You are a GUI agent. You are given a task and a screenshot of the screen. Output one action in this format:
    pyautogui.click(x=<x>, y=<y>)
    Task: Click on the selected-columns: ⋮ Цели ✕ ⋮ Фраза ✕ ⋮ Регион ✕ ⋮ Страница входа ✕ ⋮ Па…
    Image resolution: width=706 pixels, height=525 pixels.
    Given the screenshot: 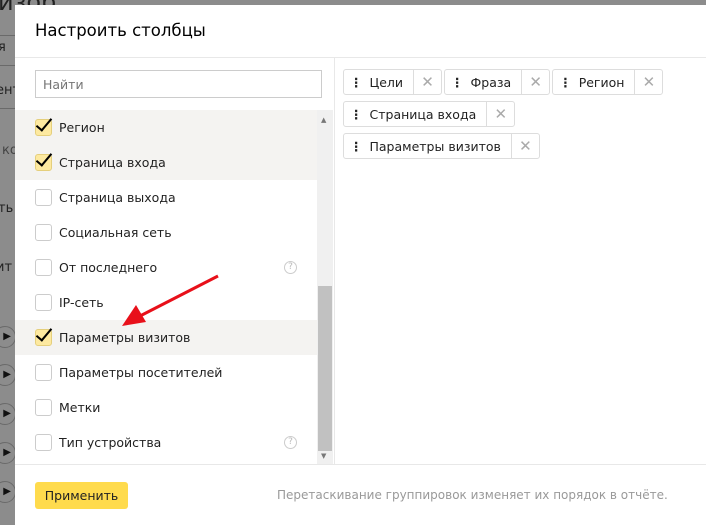 What is the action you would take?
    pyautogui.click(x=518, y=117)
    